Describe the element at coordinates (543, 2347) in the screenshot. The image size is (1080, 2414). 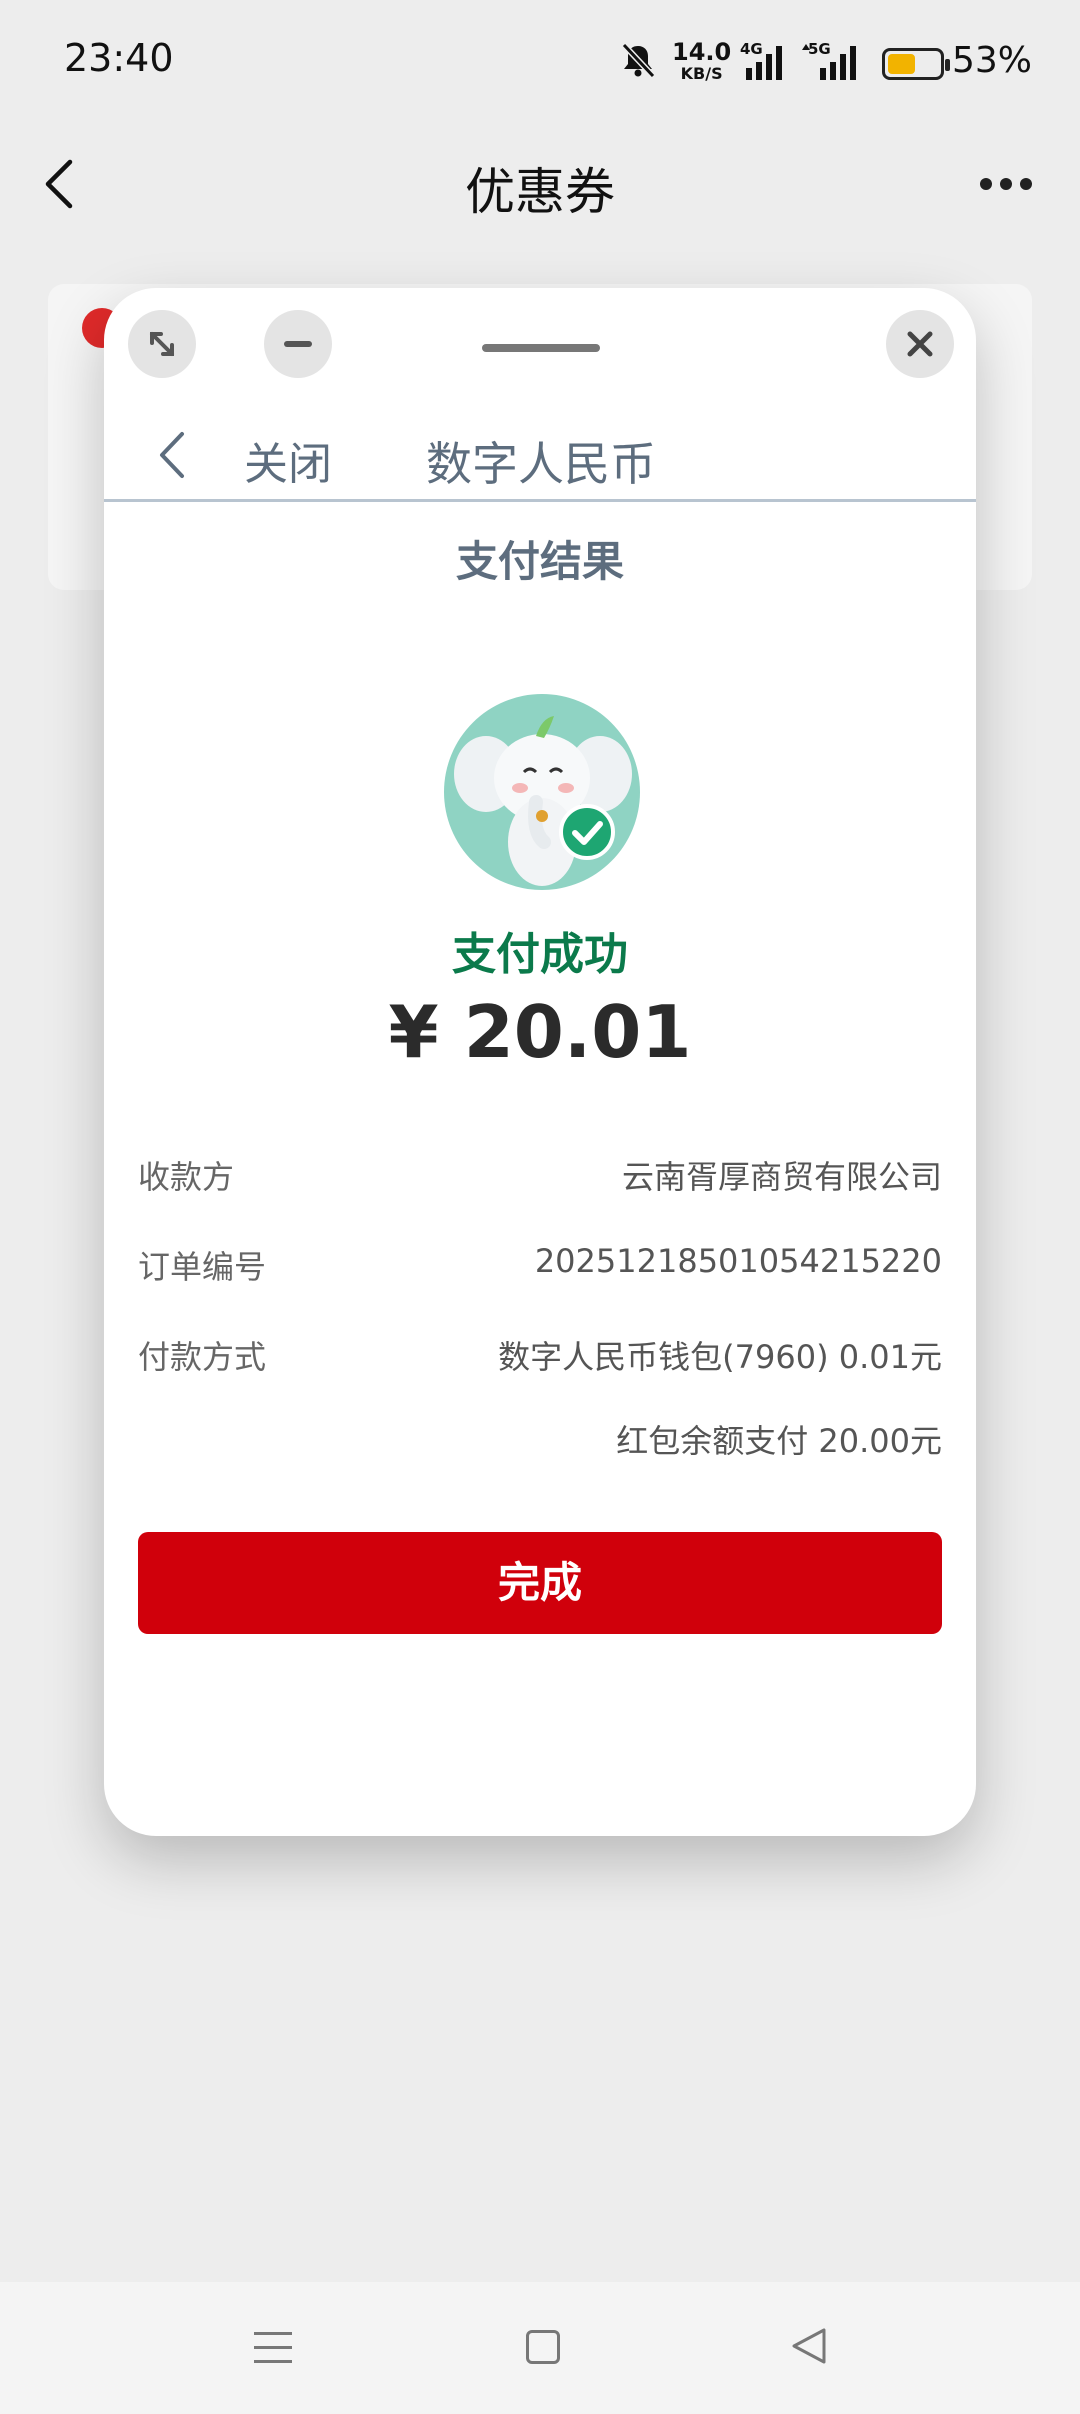
I see `home-icon` at that location.